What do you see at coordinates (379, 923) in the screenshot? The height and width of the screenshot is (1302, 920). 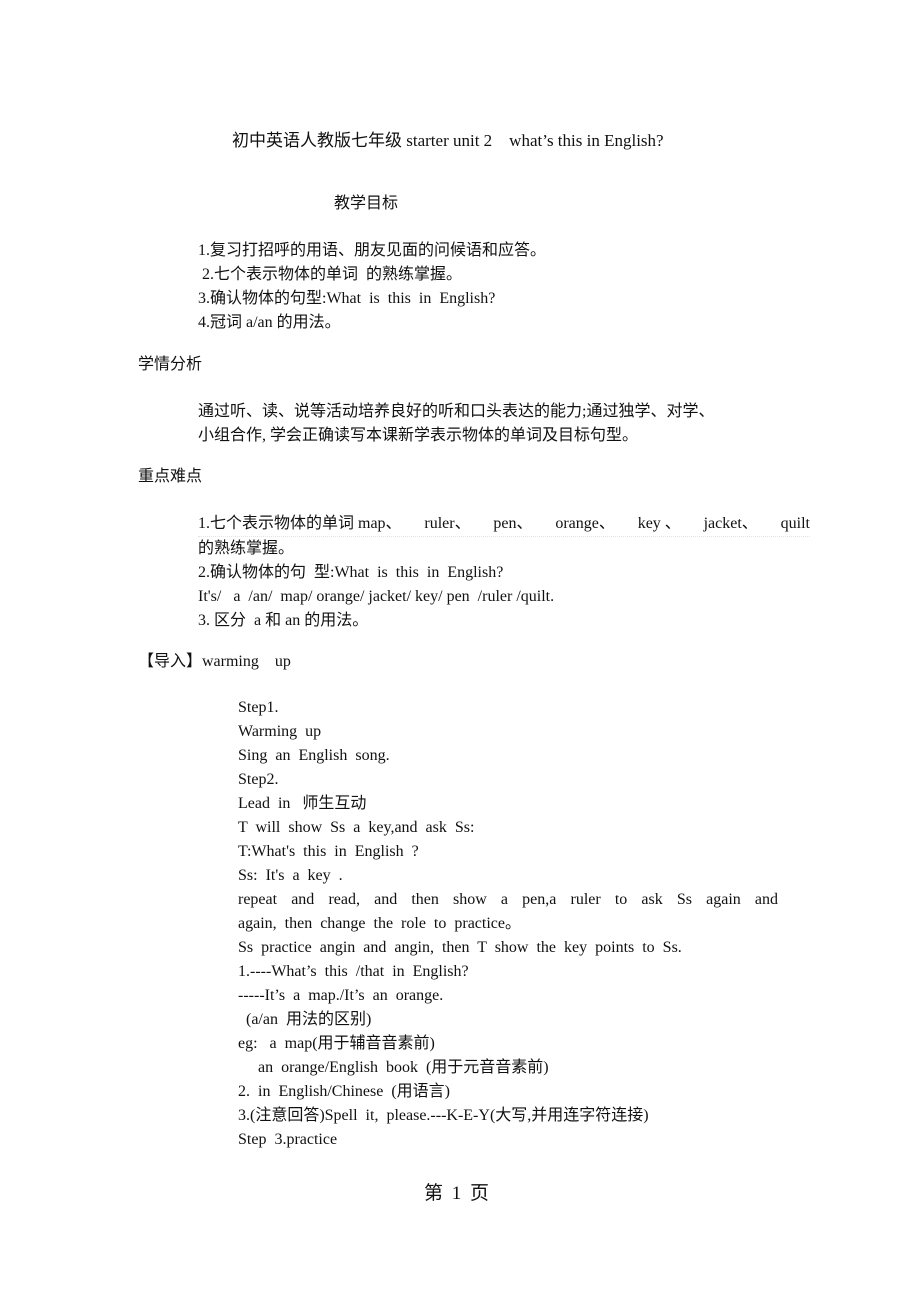 I see `step-line: again, then change the role to practice。` at bounding box center [379, 923].